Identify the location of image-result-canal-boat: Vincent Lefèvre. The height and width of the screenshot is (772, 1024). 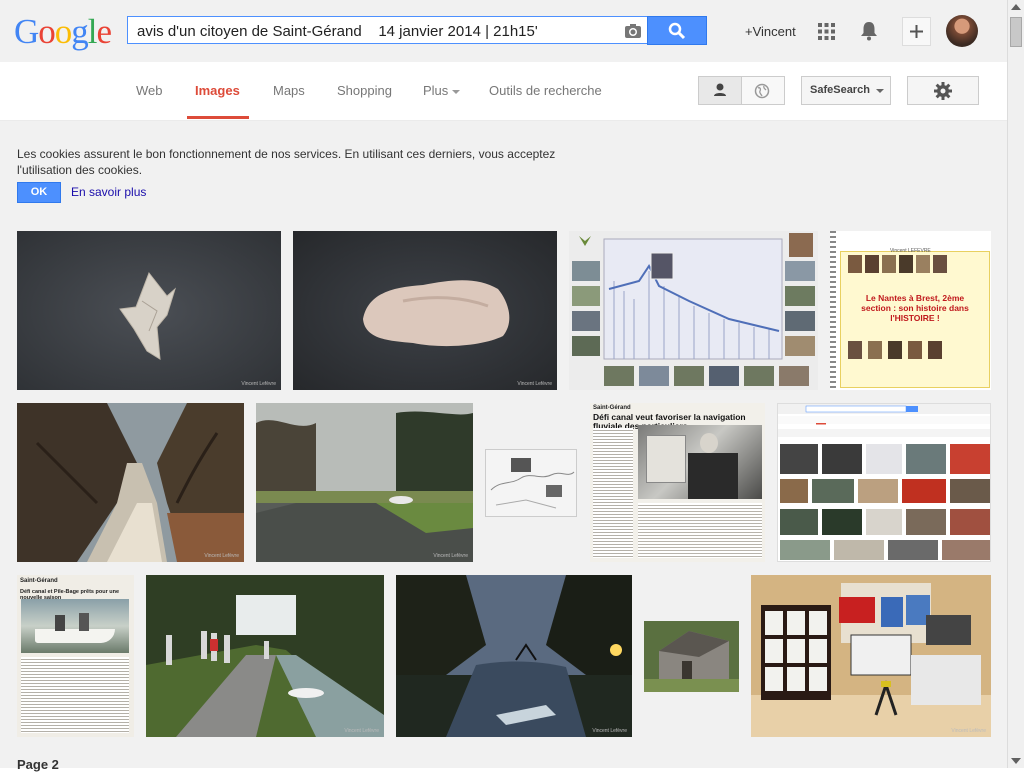
(364, 482).